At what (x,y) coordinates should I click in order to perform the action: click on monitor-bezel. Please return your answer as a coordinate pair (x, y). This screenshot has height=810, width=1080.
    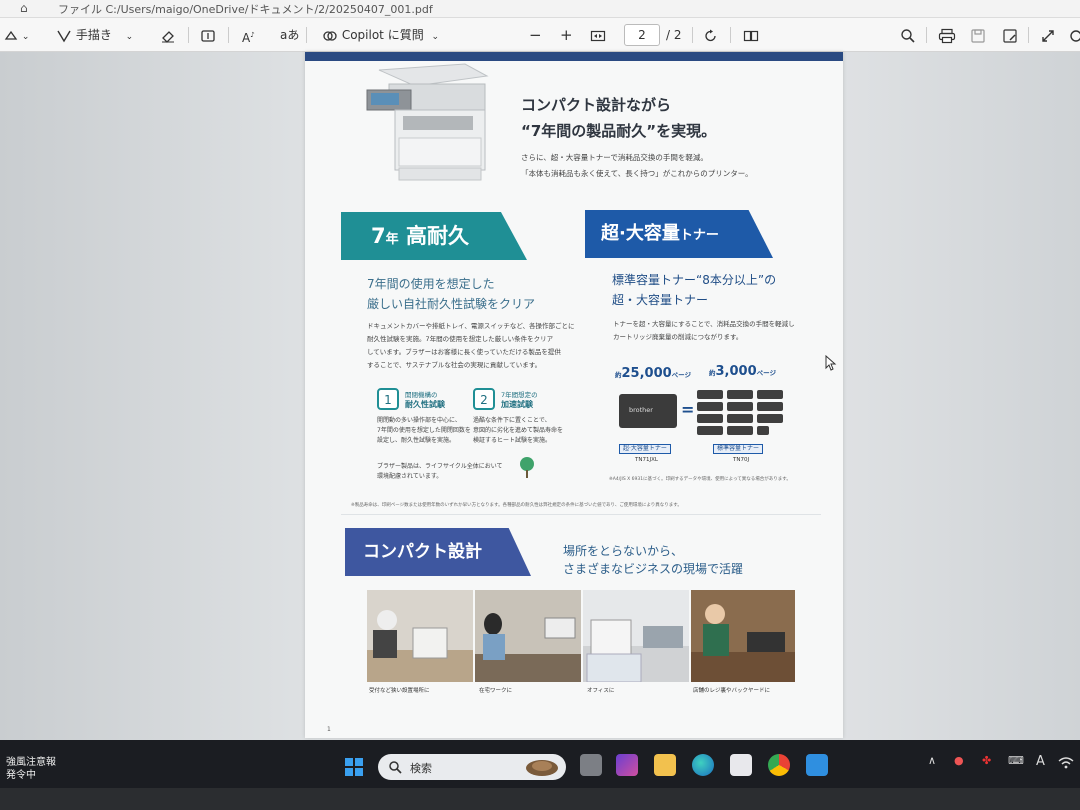
    Looking at the image, I should click on (540, 799).